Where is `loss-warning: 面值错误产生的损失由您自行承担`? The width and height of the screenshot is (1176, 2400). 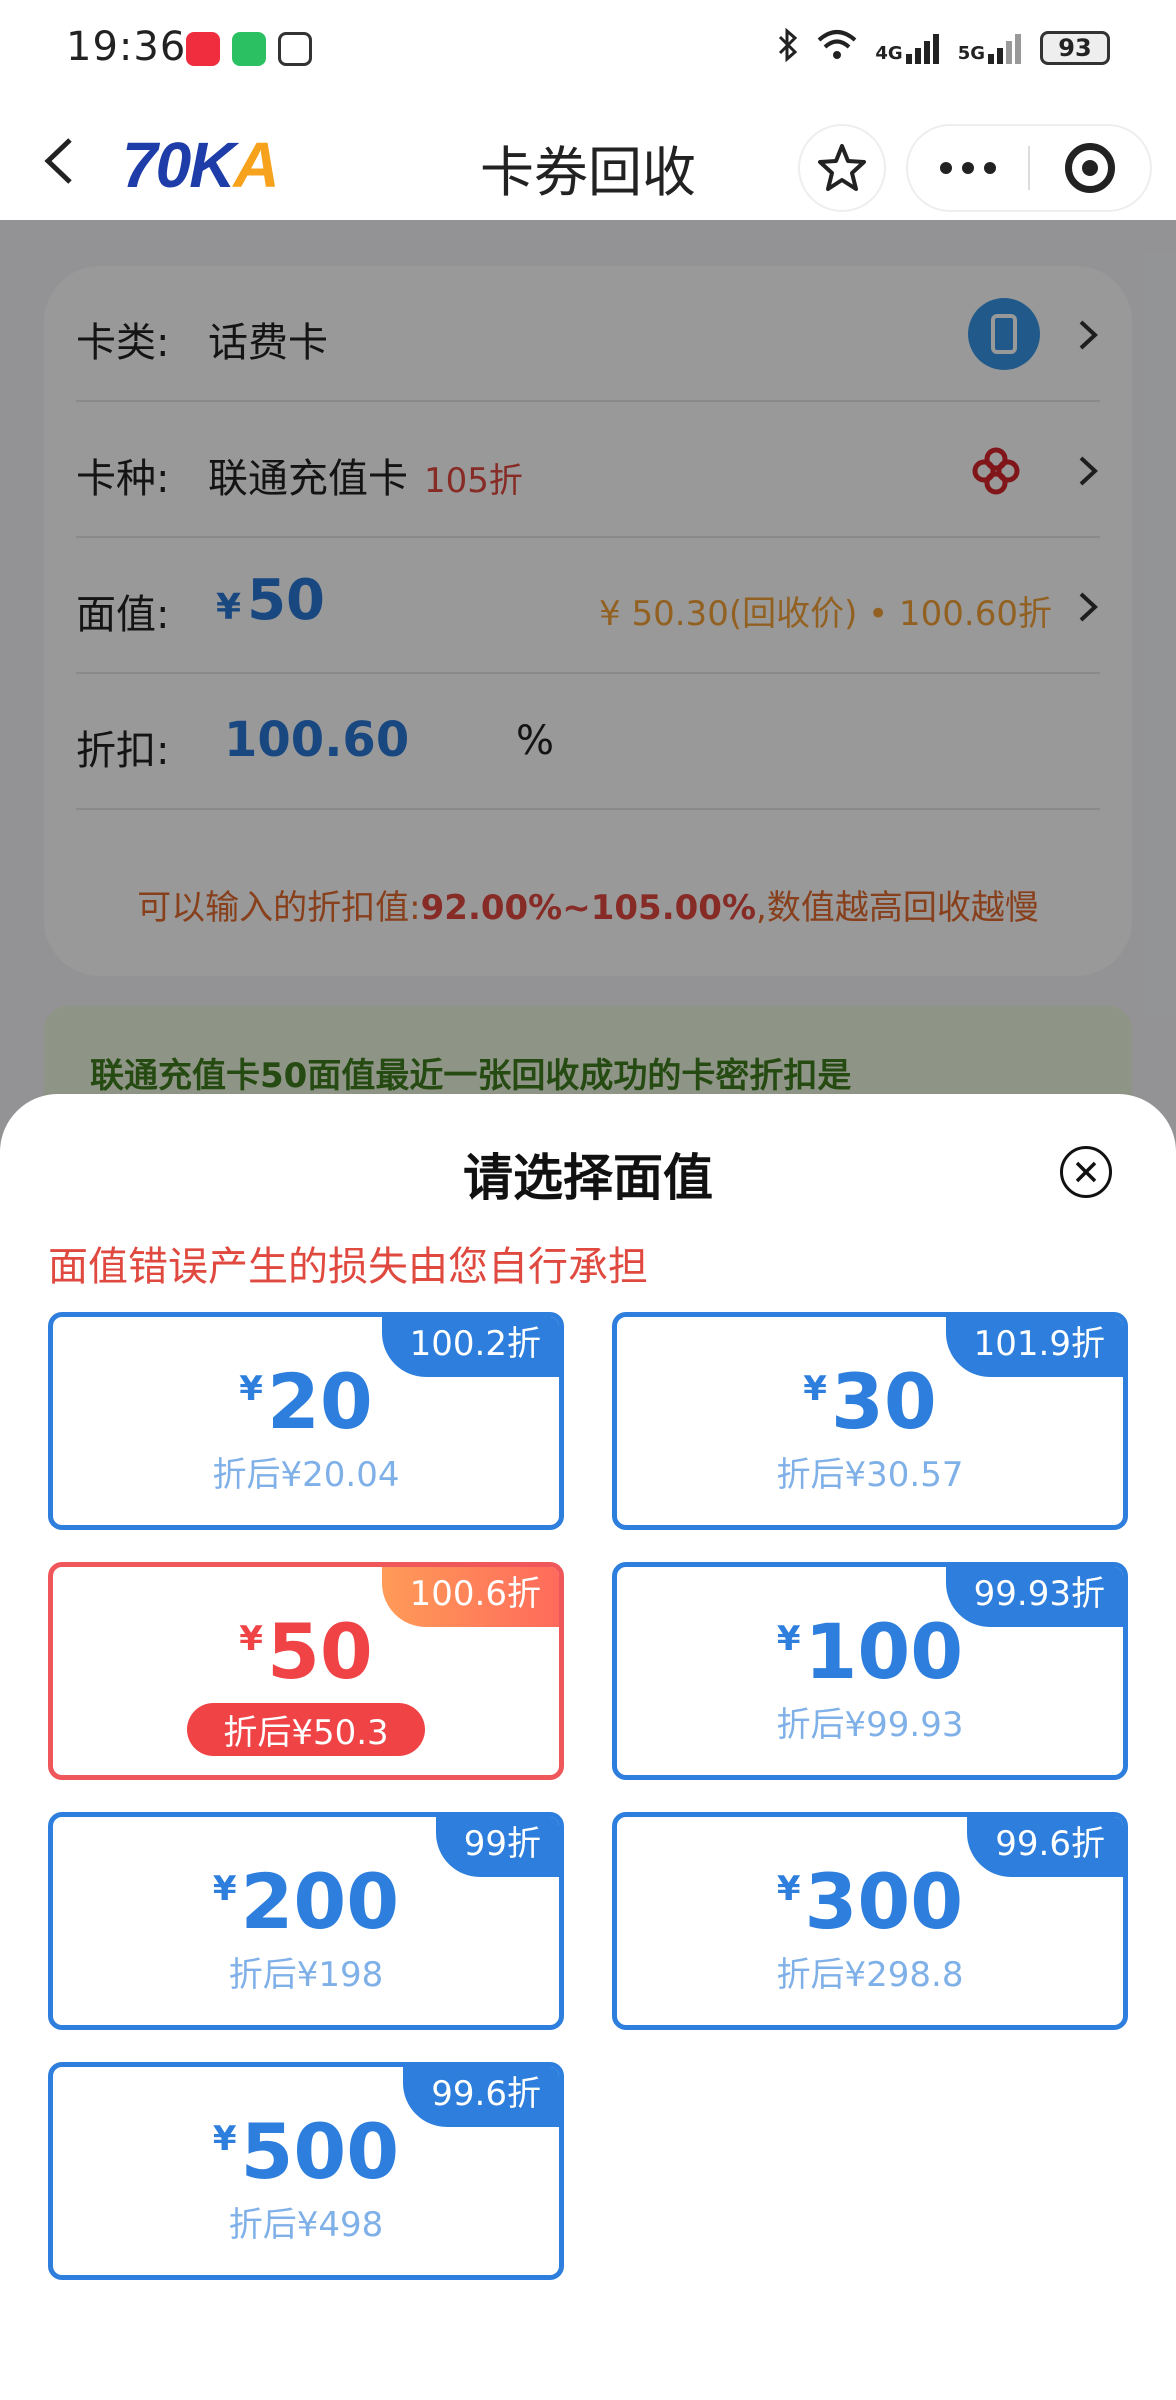 loss-warning: 面值错误产生的损失由您自行承担 is located at coordinates (348, 1267).